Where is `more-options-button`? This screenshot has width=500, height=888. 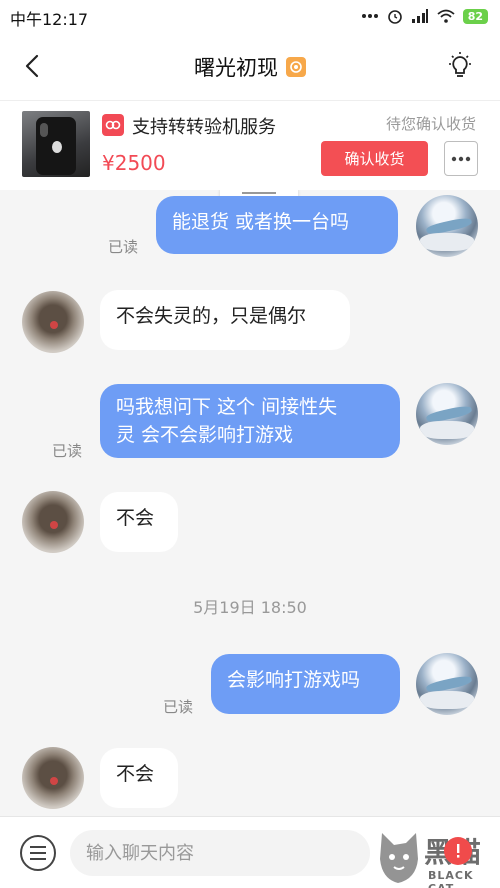
more-options-button is located at coordinates (461, 158).